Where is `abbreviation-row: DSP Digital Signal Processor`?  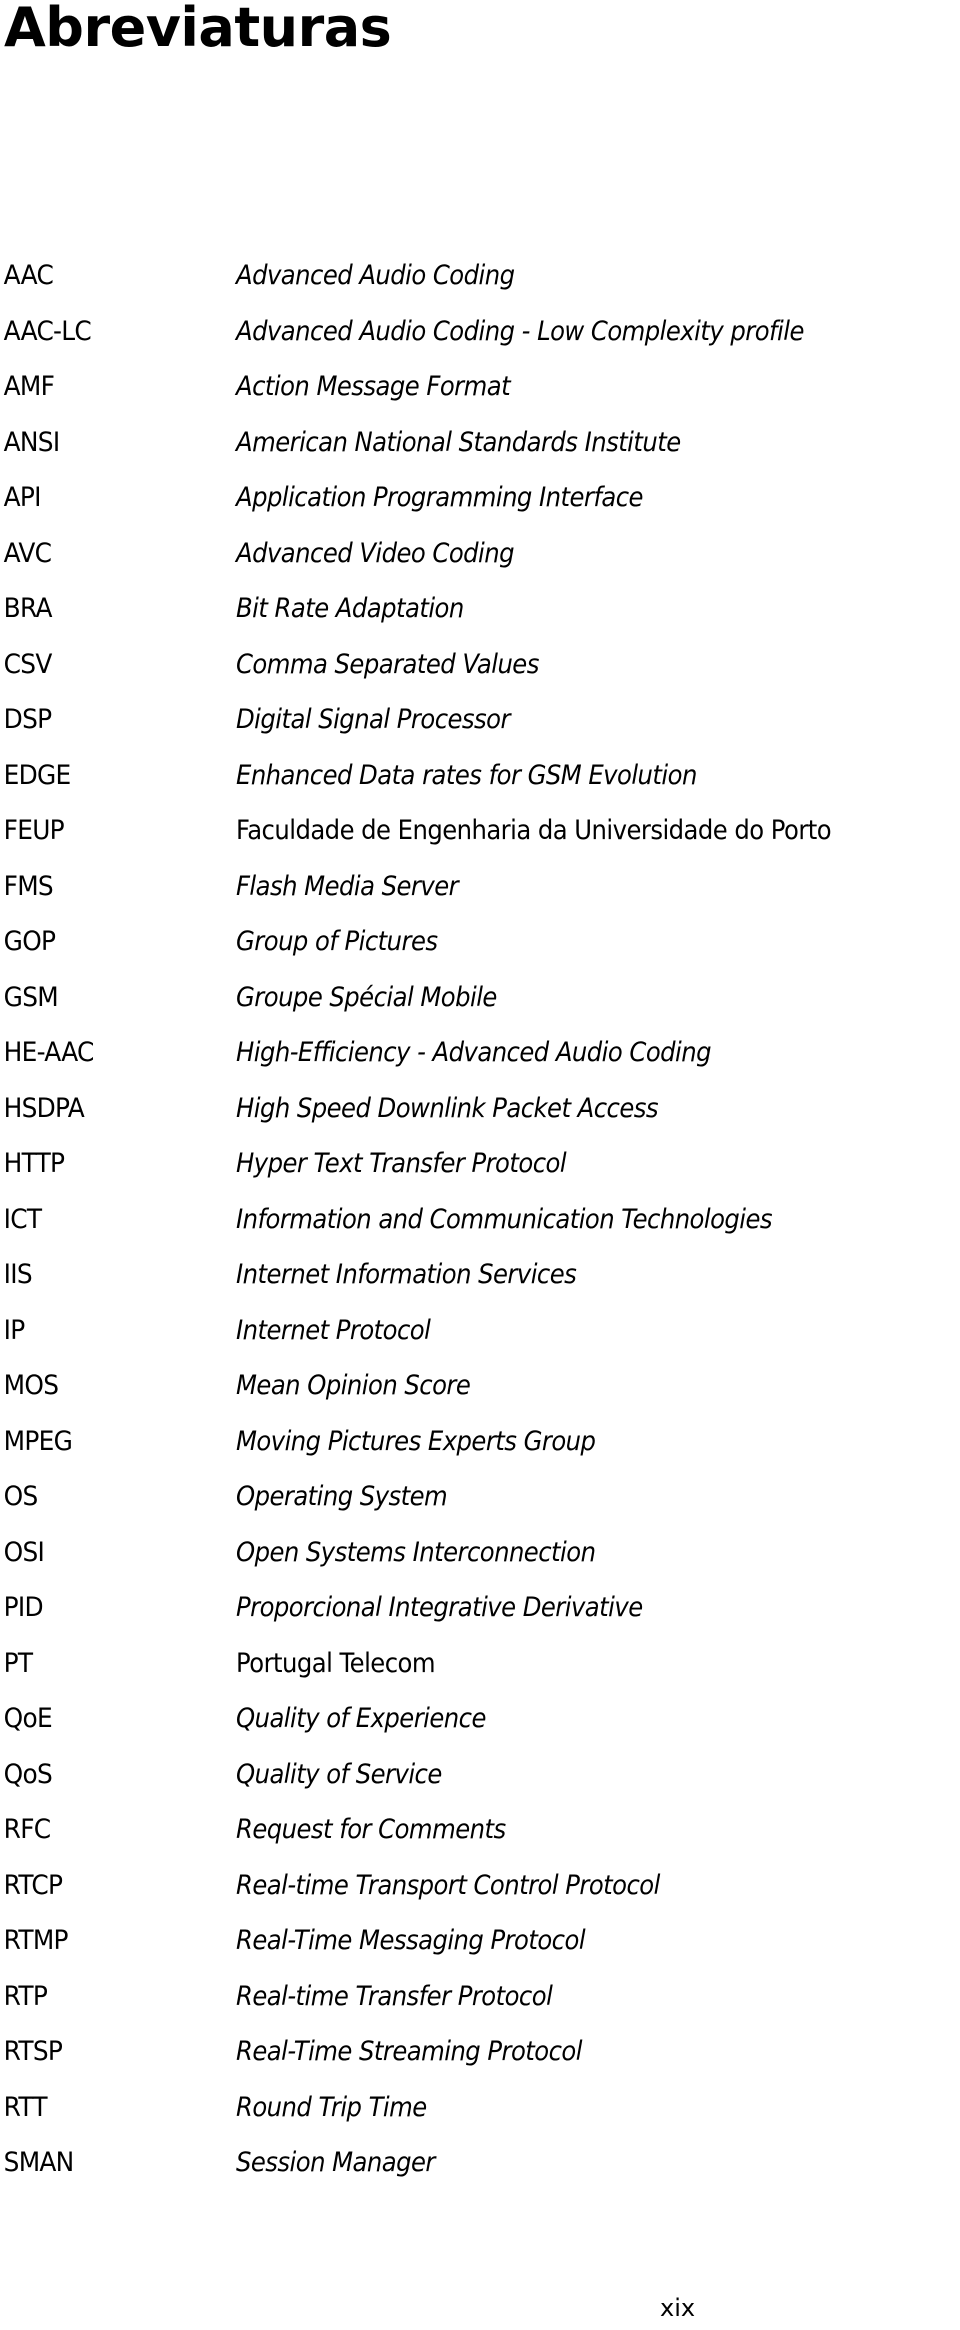 abbreviation-row: DSP Digital Signal Processor is located at coordinates (480, 726).